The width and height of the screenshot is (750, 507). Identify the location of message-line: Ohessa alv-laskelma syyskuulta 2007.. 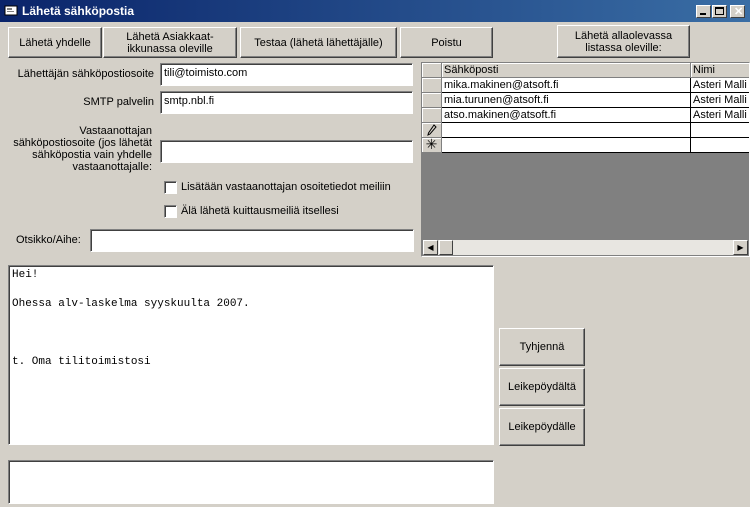
(131, 304).